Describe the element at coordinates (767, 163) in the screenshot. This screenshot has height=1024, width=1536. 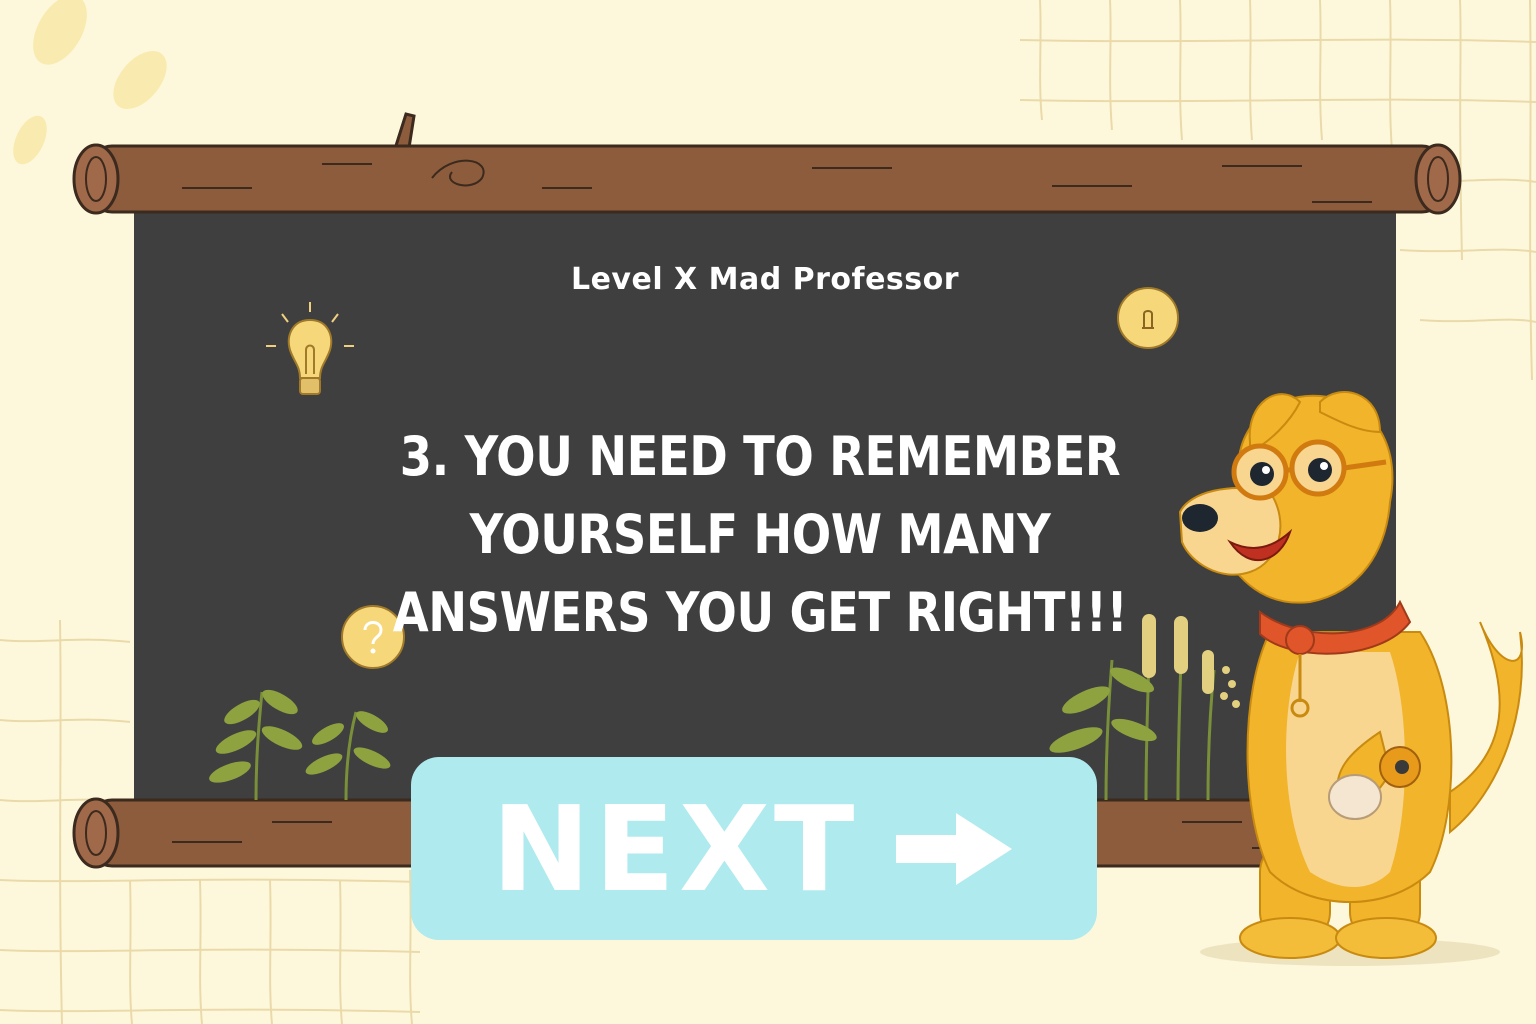
I see `top-log` at that location.